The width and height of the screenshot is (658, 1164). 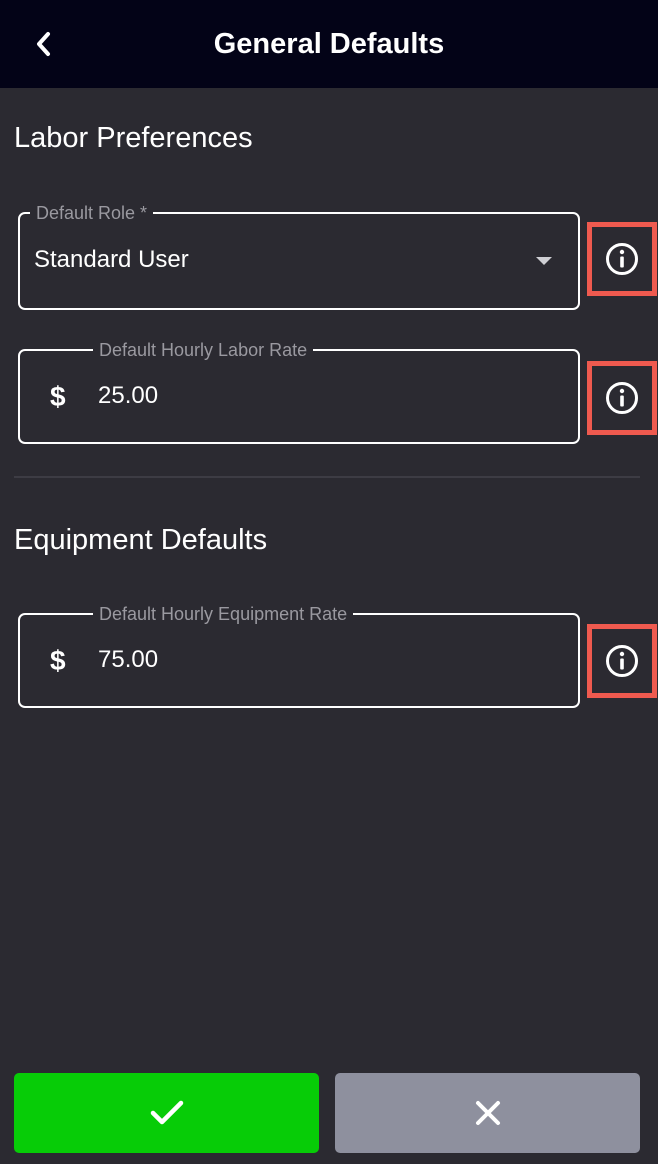 I want to click on labor-rate-value: 25.00, so click(x=128, y=396).